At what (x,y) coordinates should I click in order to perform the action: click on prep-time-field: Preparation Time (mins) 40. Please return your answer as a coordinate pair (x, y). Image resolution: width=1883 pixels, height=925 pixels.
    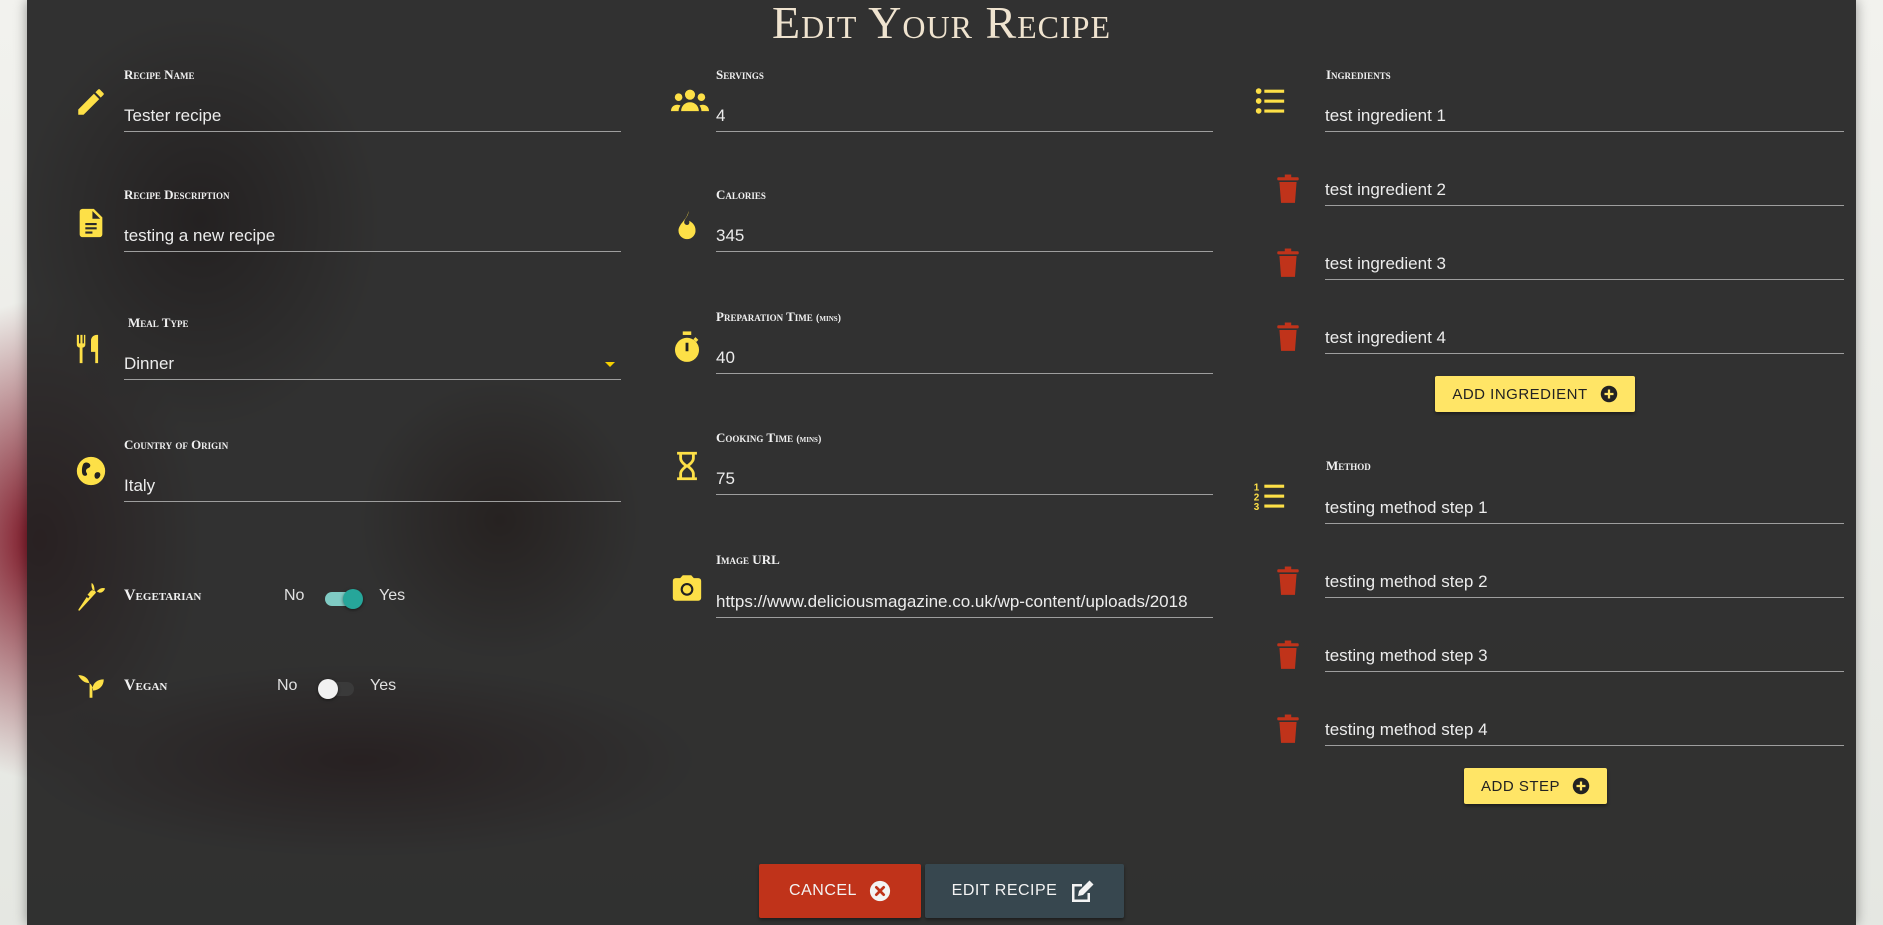
    Looking at the image, I should click on (956, 350).